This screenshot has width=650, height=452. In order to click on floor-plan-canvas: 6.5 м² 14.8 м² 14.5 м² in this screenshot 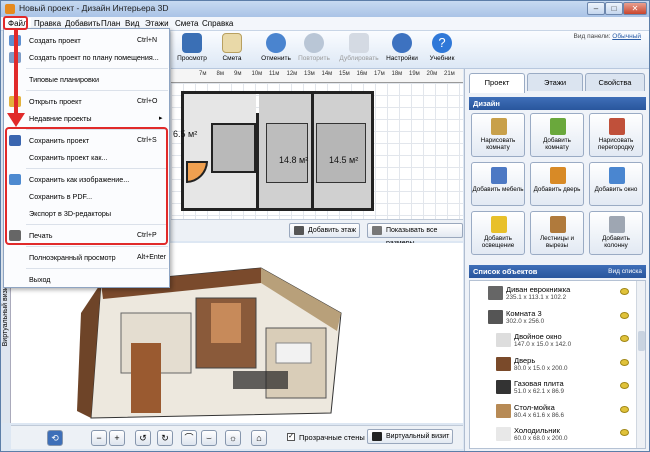, I will do `click(317, 151)`.